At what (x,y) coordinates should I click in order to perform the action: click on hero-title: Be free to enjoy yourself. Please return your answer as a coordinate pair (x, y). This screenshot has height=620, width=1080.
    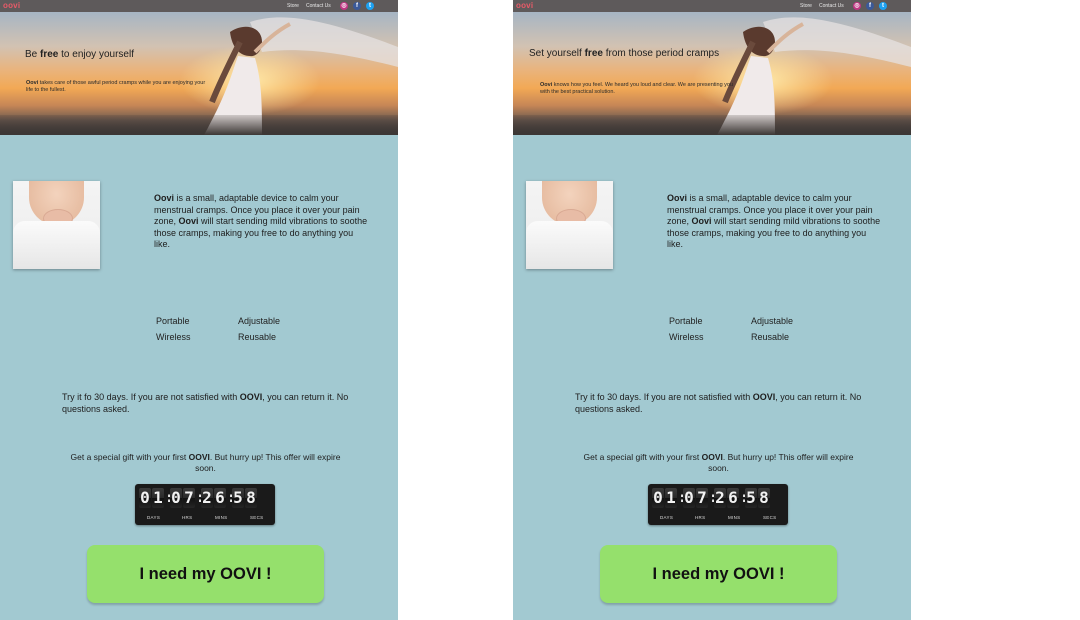
    Looking at the image, I should click on (79, 54).